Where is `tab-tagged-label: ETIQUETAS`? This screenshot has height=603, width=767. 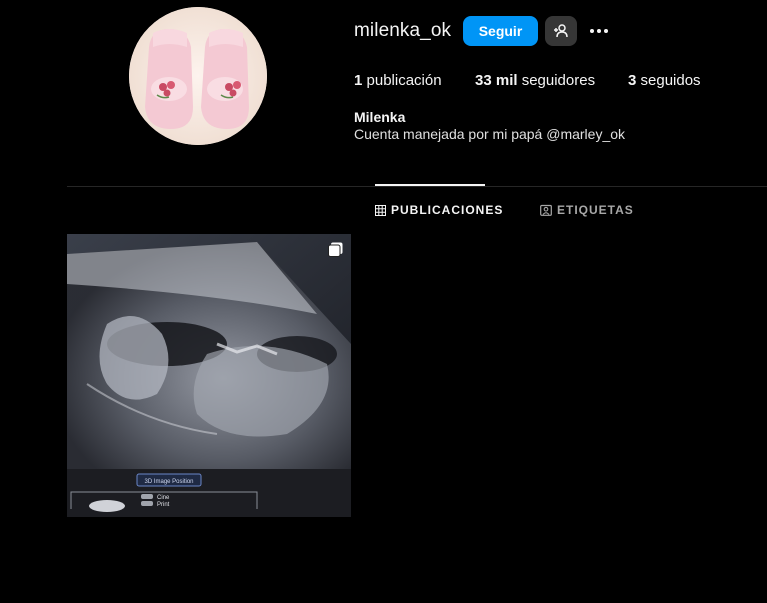
tab-tagged-label: ETIQUETAS is located at coordinates (595, 210).